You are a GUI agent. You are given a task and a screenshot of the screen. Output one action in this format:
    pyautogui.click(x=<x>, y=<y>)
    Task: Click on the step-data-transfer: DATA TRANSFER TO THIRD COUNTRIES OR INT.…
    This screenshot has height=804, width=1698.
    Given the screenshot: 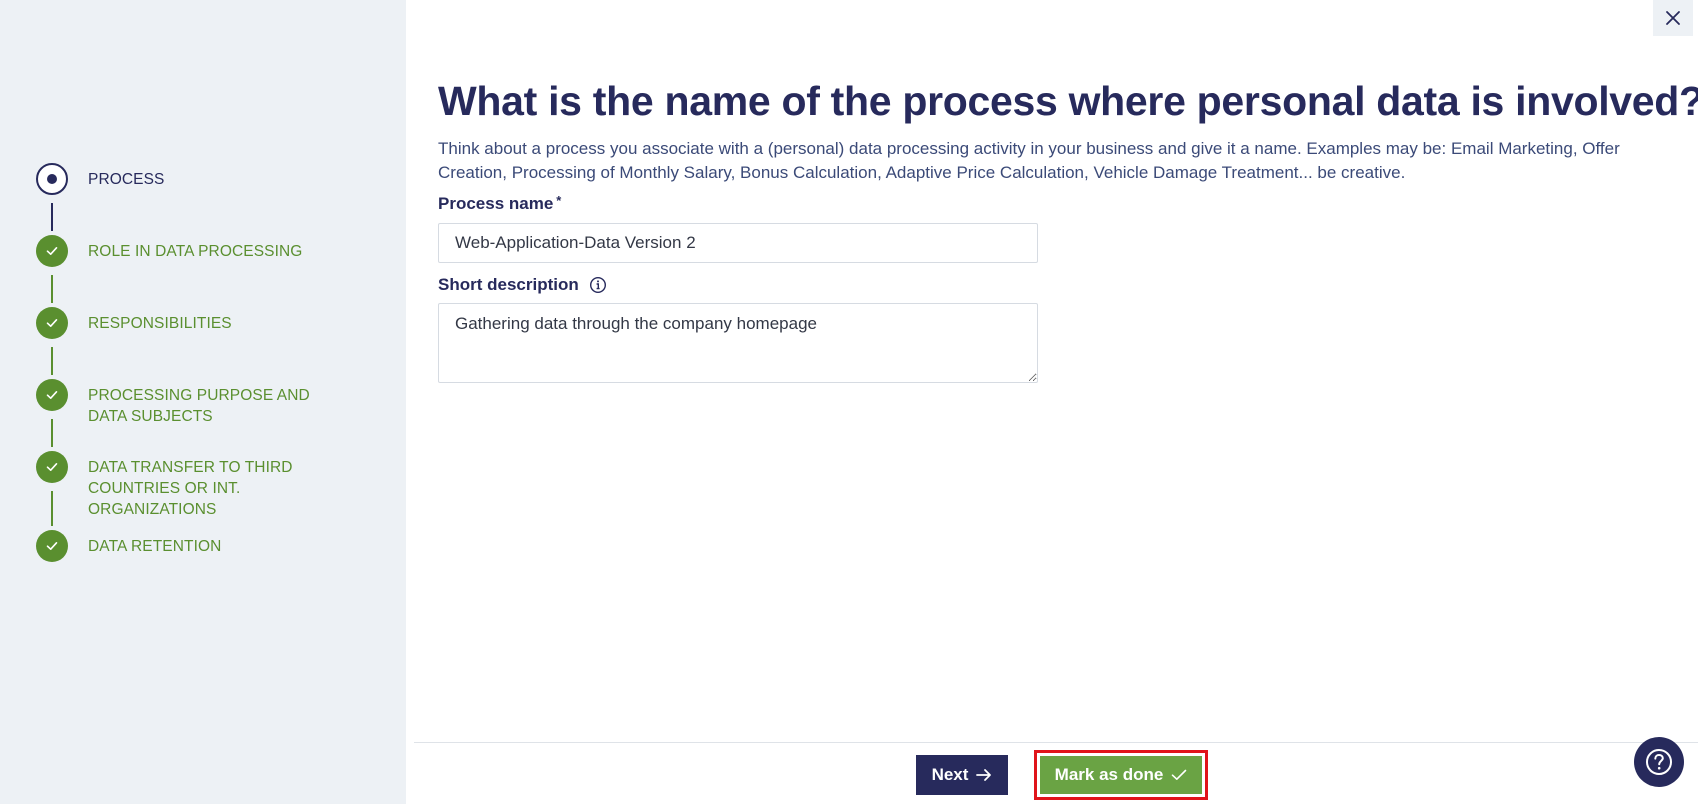 What is the action you would take?
    pyautogui.click(x=216, y=490)
    